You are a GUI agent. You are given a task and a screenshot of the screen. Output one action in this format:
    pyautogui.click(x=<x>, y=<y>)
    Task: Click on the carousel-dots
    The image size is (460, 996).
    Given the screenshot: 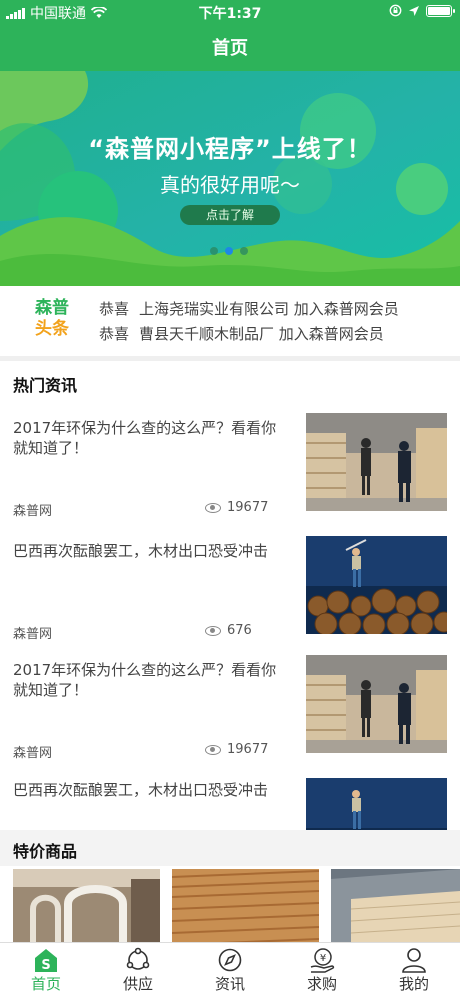 What is the action you would take?
    pyautogui.click(x=229, y=251)
    